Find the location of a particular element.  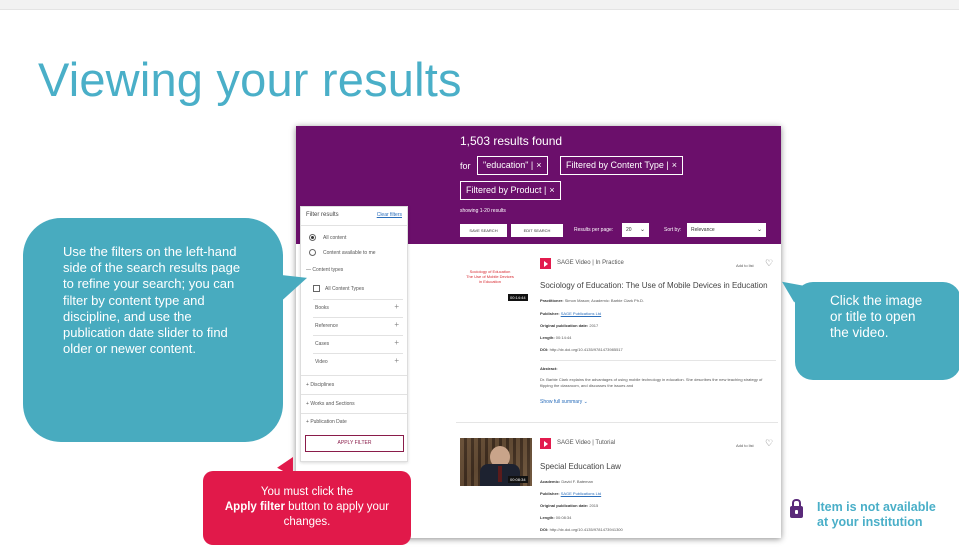

filter-chip-content-type: Filtered by Content Type | × is located at coordinates (621, 165).